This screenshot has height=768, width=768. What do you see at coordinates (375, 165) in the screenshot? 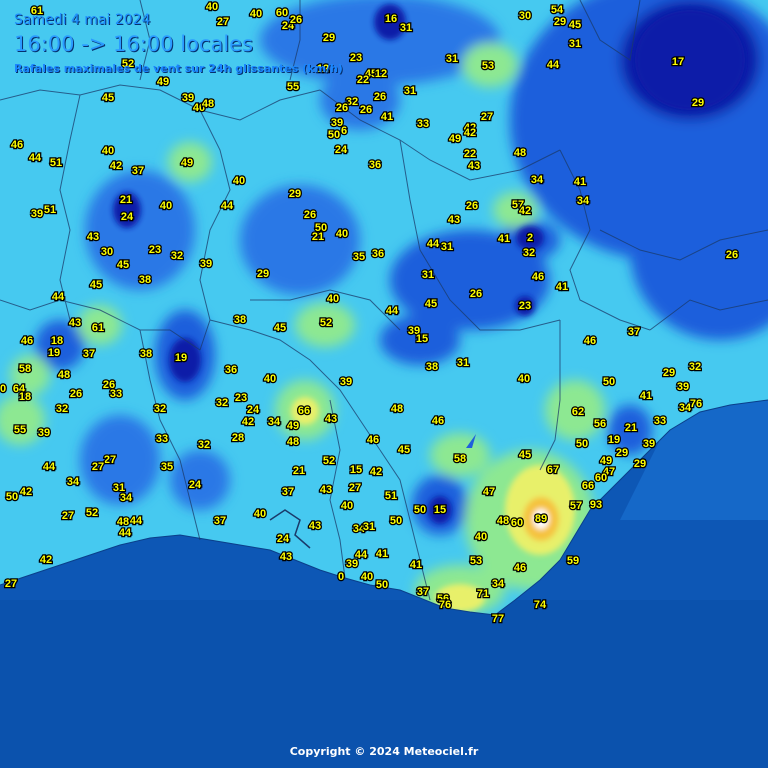
I see `station-gust-label: 36` at bounding box center [375, 165].